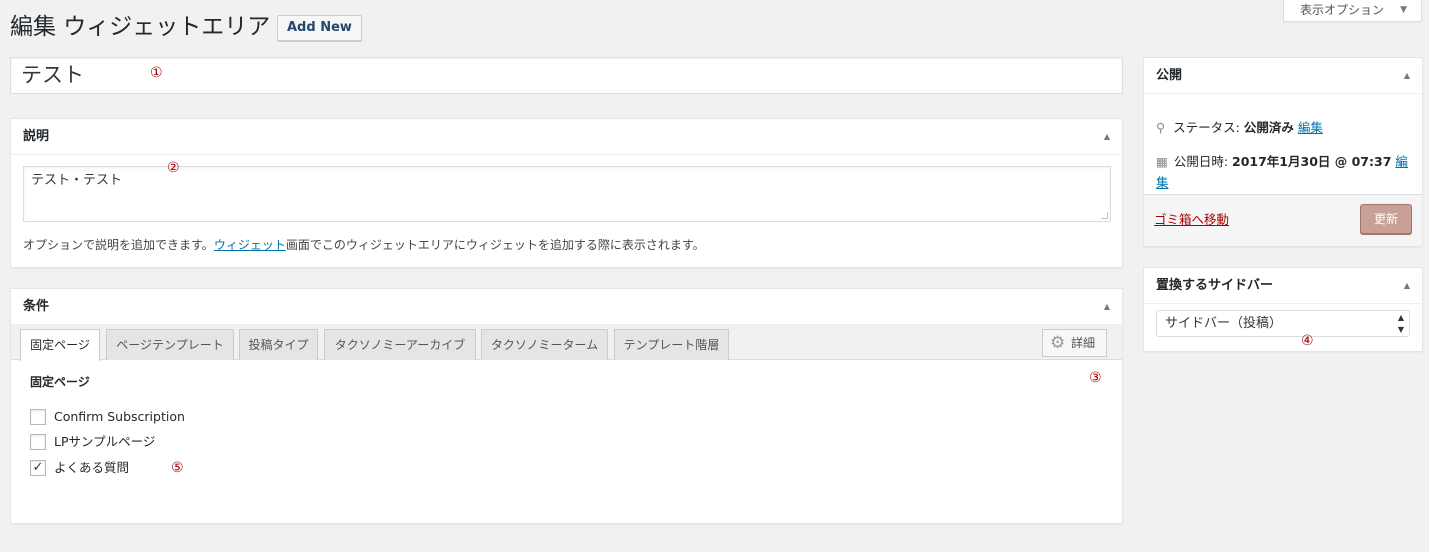 The image size is (1429, 552). I want to click on resize-handle-icon, so click(1104, 215).